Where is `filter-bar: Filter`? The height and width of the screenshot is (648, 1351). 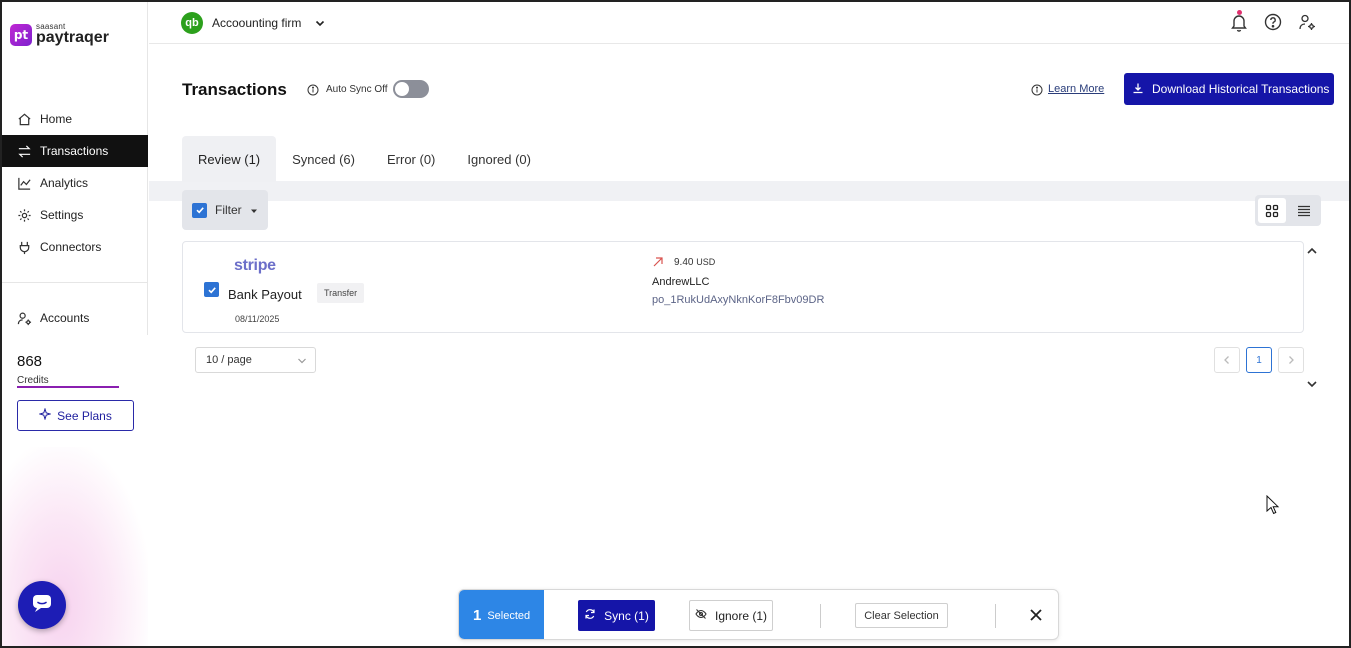
filter-bar: Filter is located at coordinates (225, 210).